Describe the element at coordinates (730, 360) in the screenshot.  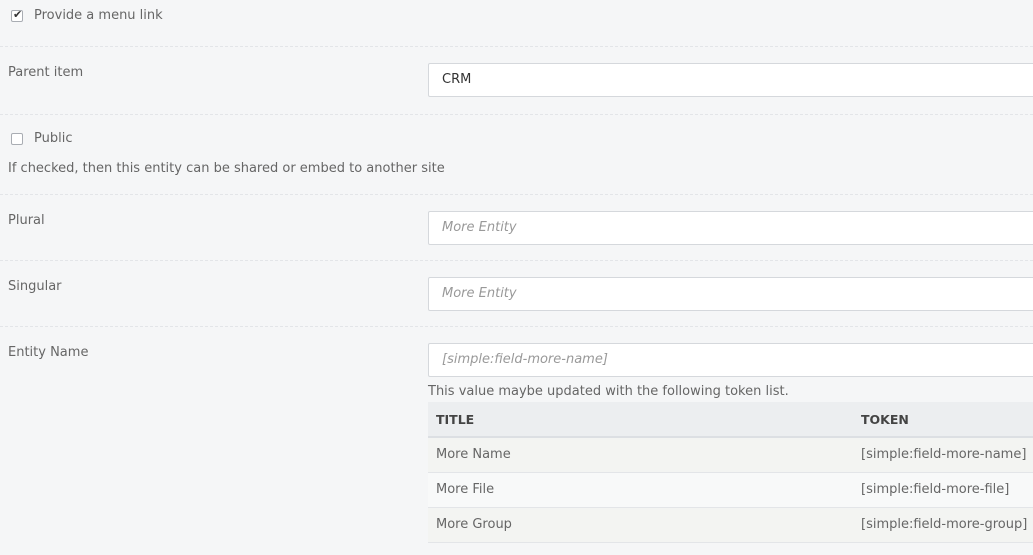
I see `entity-name-field: [simple:field-more-name]` at that location.